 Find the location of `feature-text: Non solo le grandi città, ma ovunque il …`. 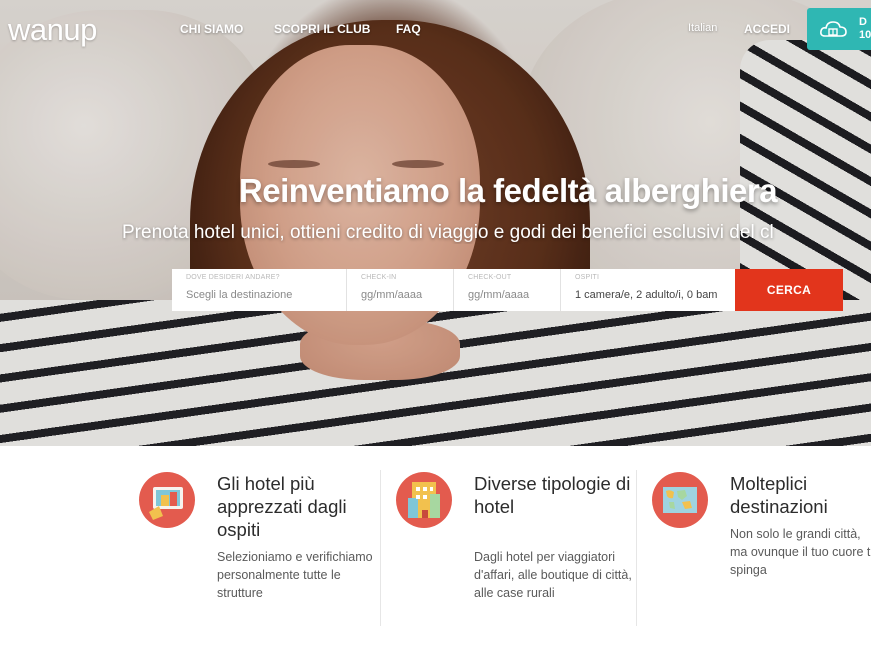

feature-text: Non solo le grandi città, ma ovunque il … is located at coordinates (800, 552).